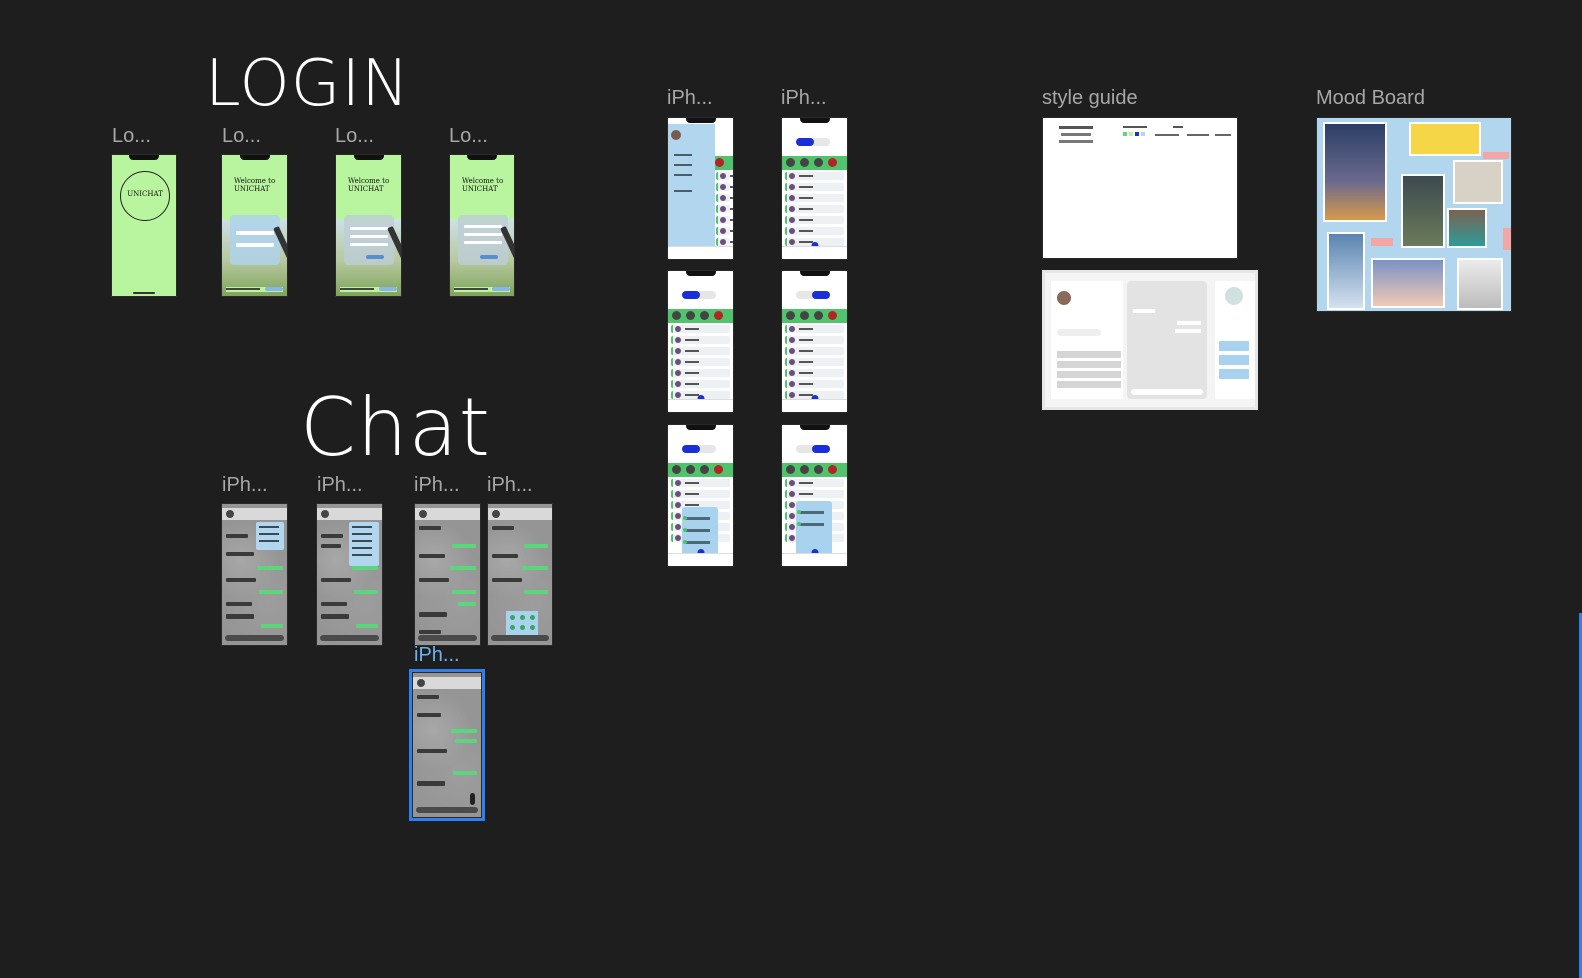 The image size is (1582, 978). What do you see at coordinates (255, 240) in the screenshot?
I see `login-card` at bounding box center [255, 240].